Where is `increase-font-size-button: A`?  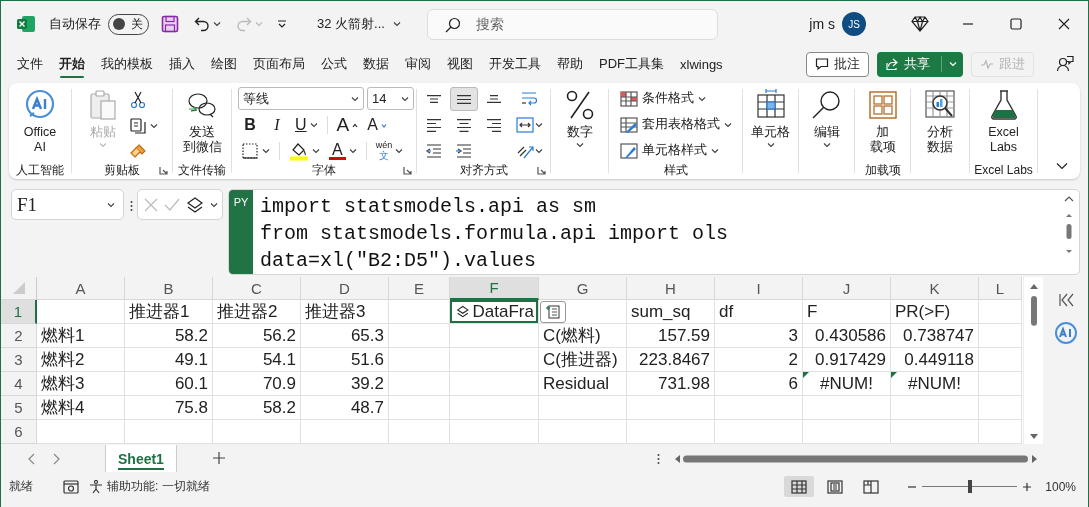
increase-font-size-button: A is located at coordinates (347, 125).